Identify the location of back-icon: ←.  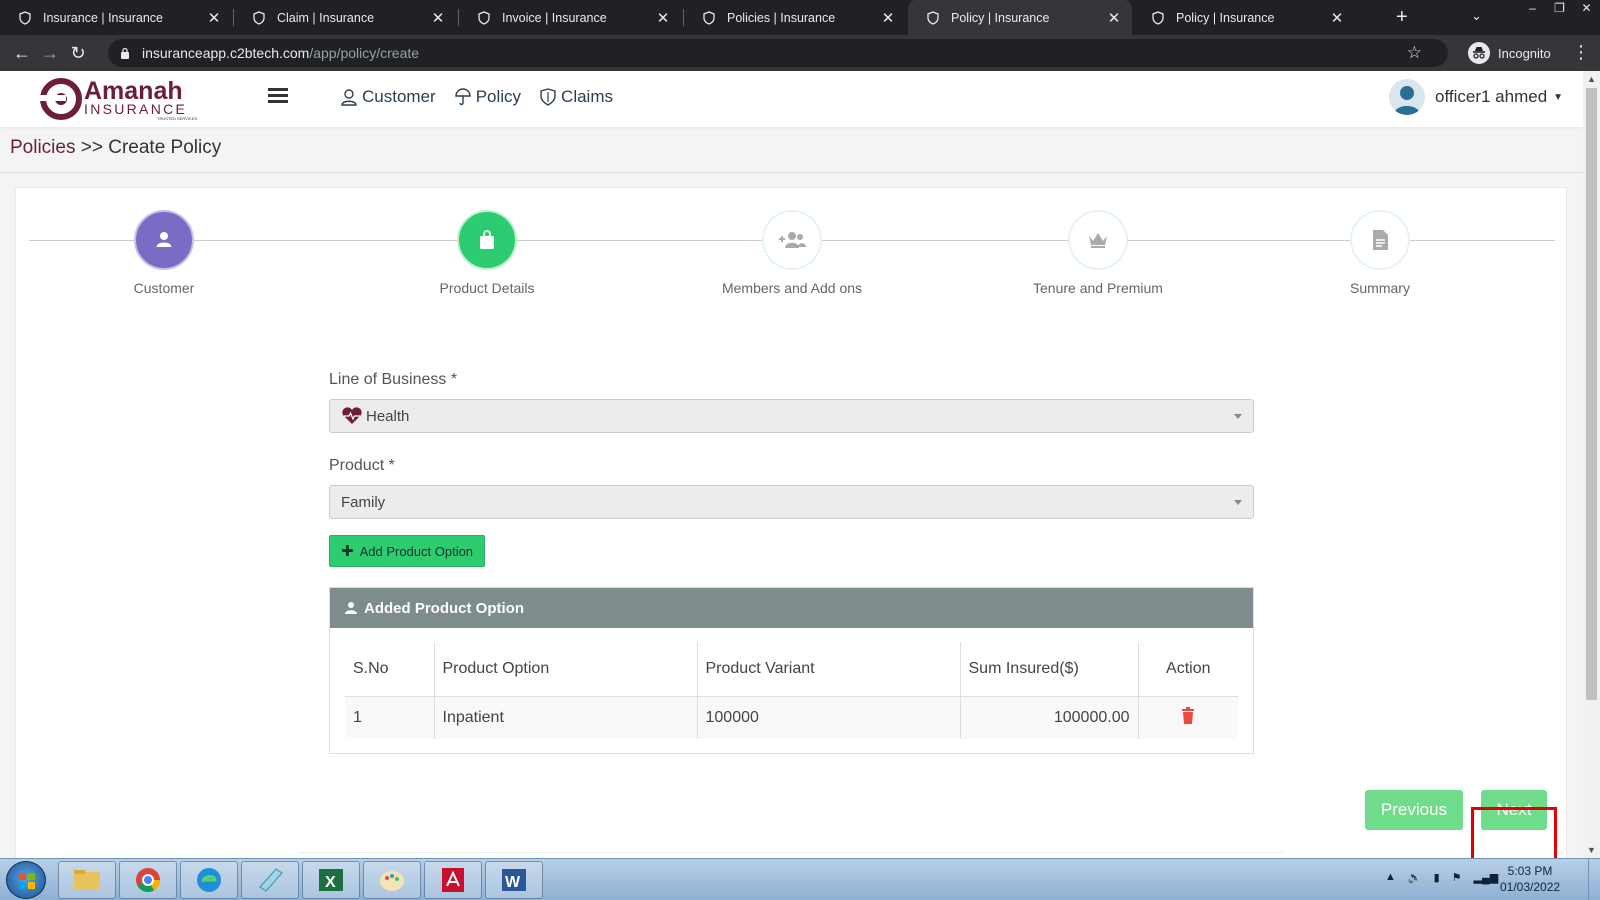
(22, 53).